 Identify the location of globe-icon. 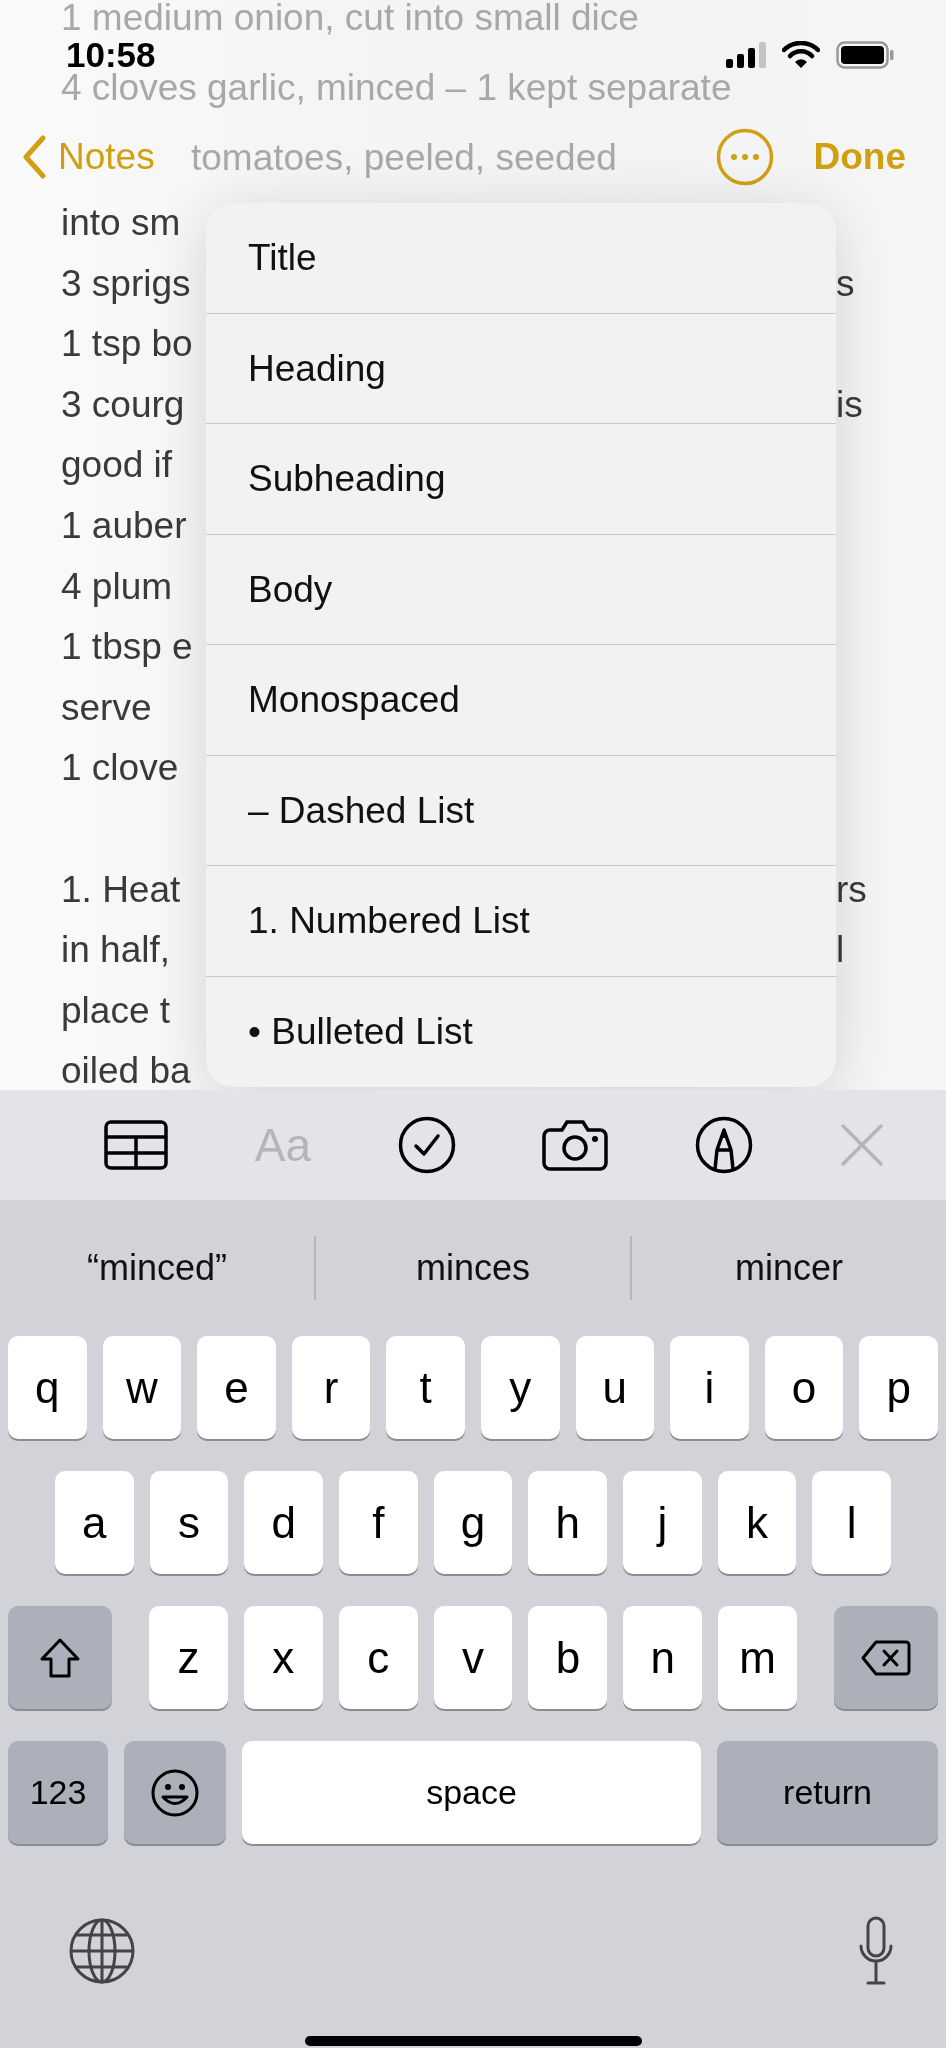
(102, 1951).